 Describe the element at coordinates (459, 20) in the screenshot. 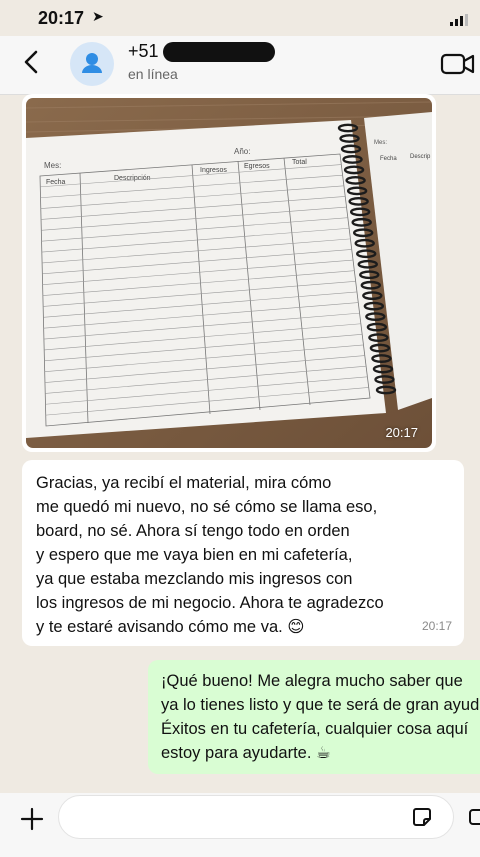

I see `signal-icon` at that location.